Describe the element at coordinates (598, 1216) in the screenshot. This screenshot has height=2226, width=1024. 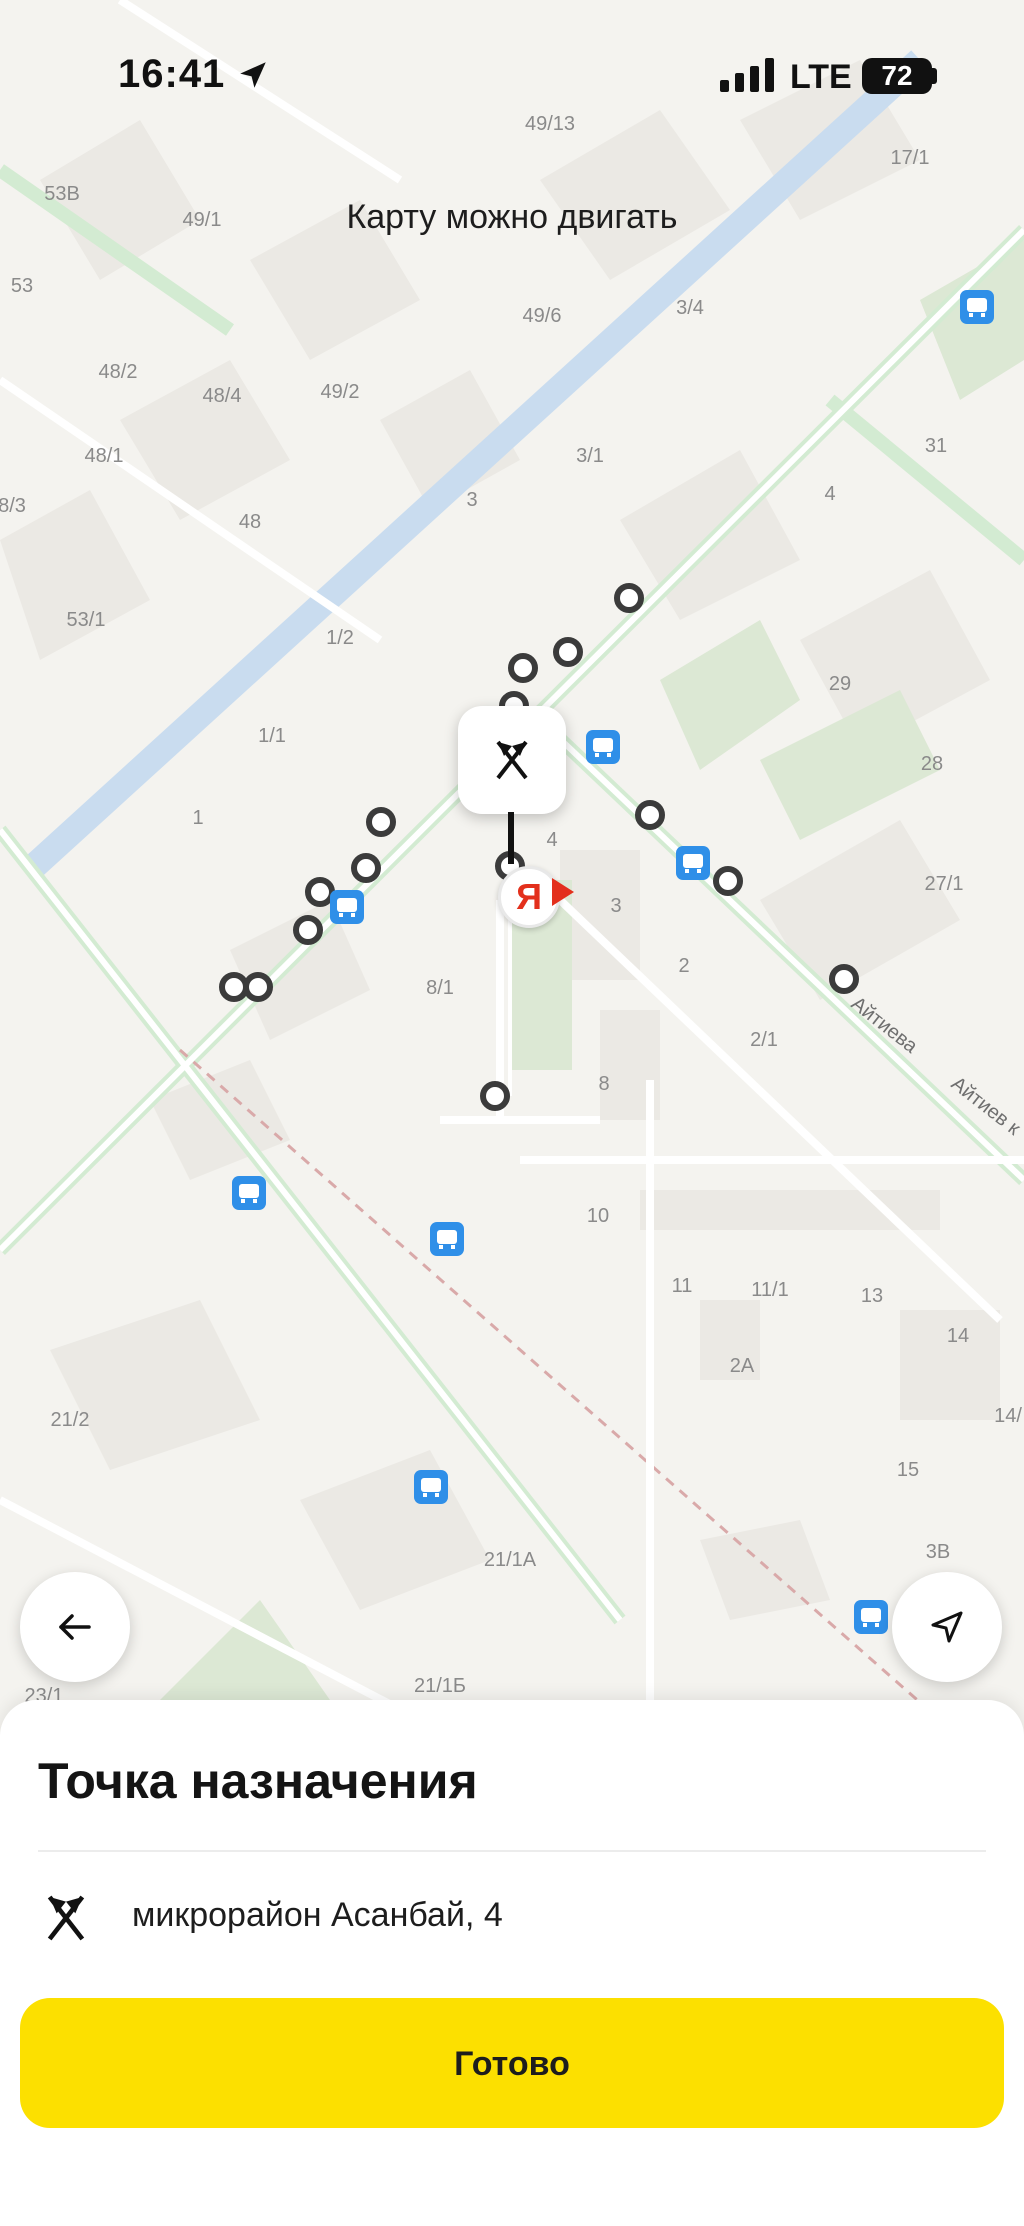
I see `map-label: 10` at that location.